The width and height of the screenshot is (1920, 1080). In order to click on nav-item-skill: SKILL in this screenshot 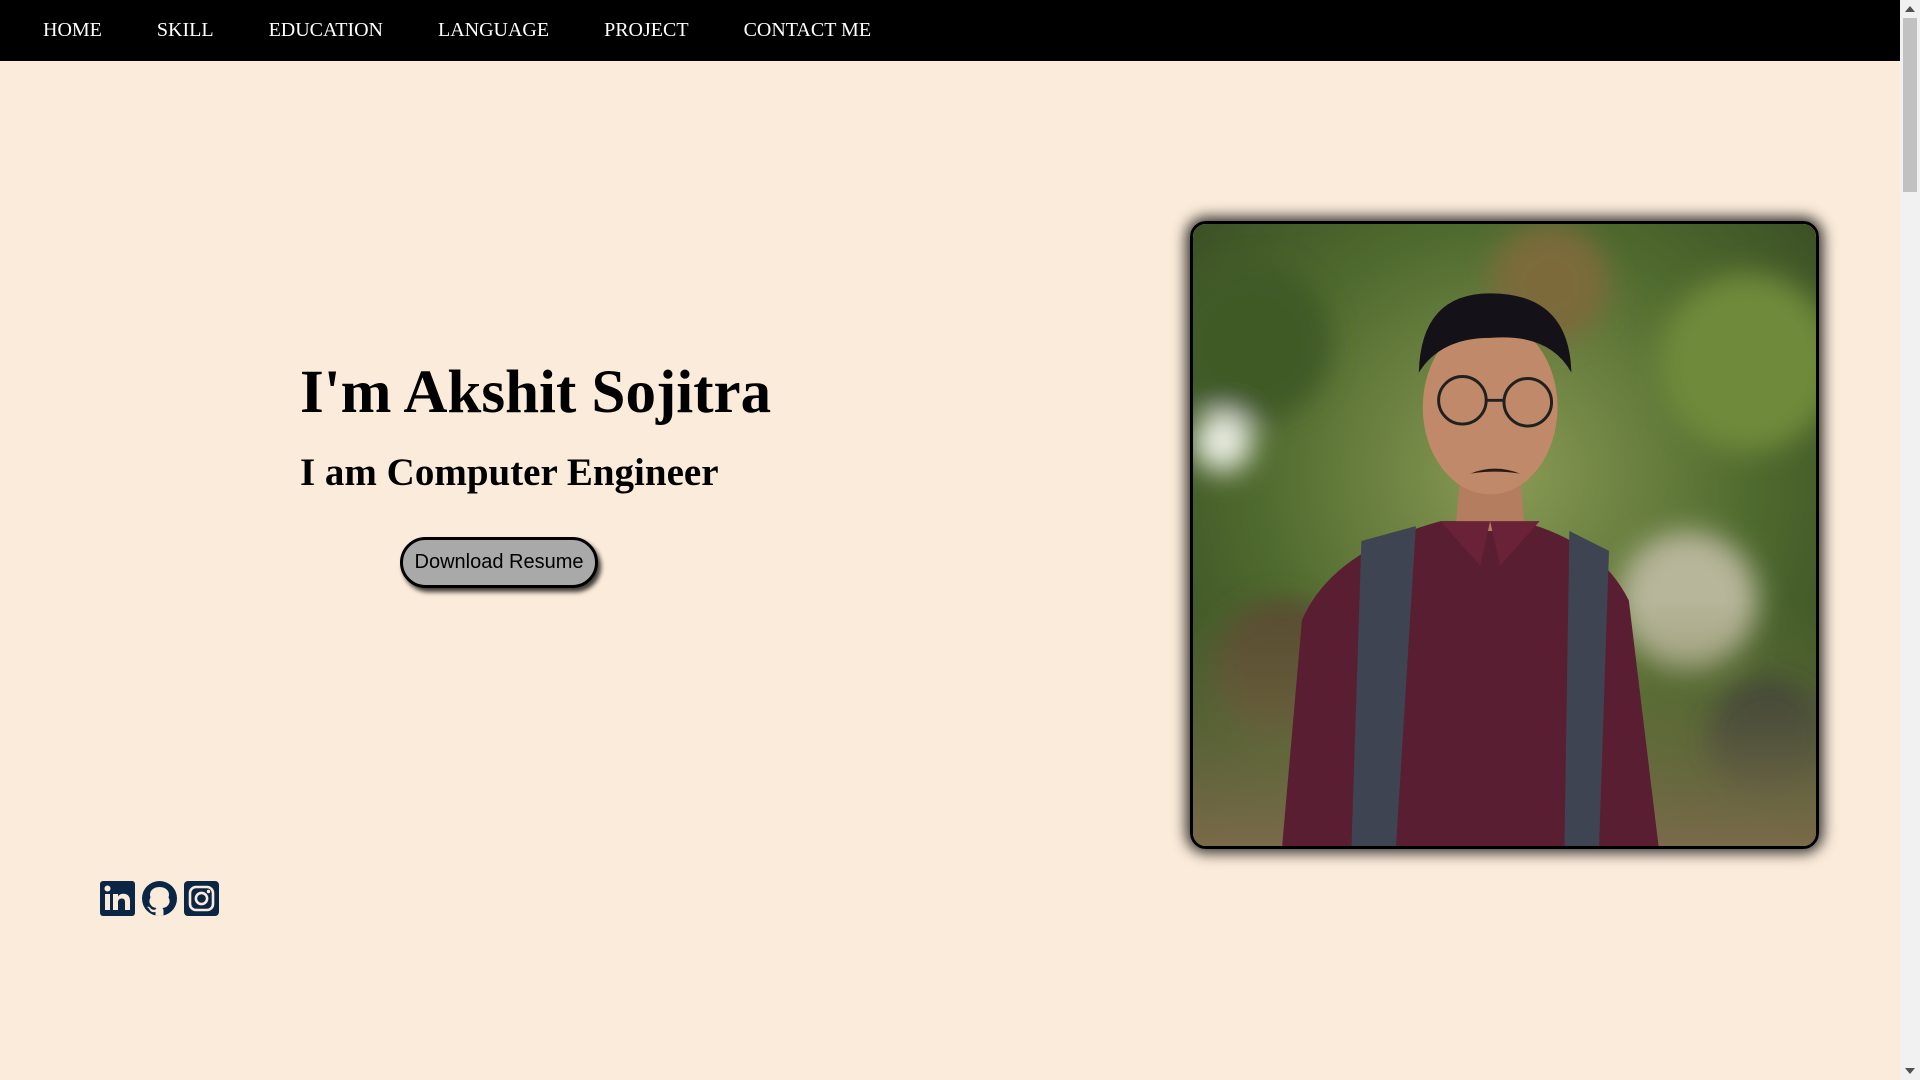, I will do `click(185, 30)`.